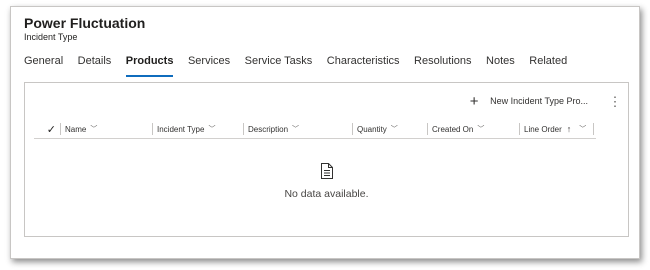 The width and height of the screenshot is (650, 270). What do you see at coordinates (326, 194) in the screenshot?
I see `empty-message: No data available.` at bounding box center [326, 194].